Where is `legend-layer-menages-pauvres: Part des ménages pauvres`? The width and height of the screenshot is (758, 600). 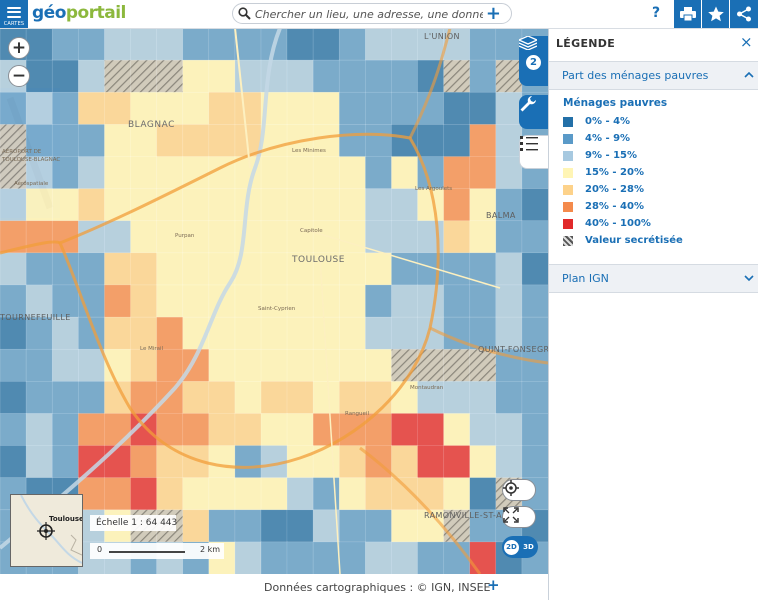 legend-layer-menages-pauvres: Part des ménages pauvres is located at coordinates (653, 75).